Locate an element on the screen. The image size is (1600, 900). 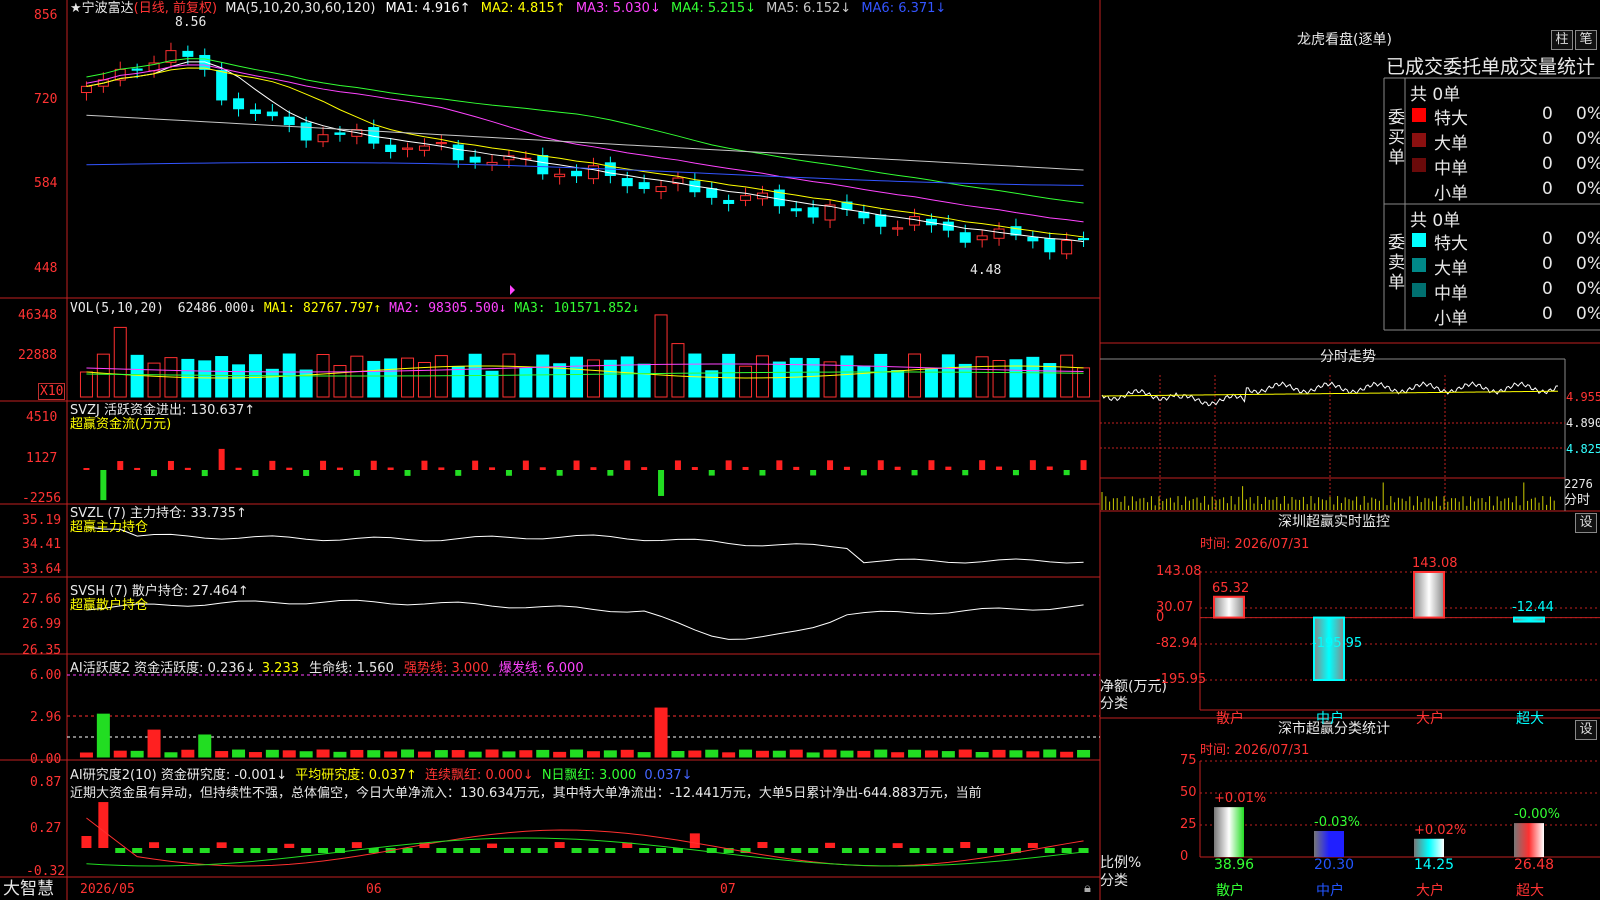
sm-settings-button: 设 is located at coordinates (1586, 730).